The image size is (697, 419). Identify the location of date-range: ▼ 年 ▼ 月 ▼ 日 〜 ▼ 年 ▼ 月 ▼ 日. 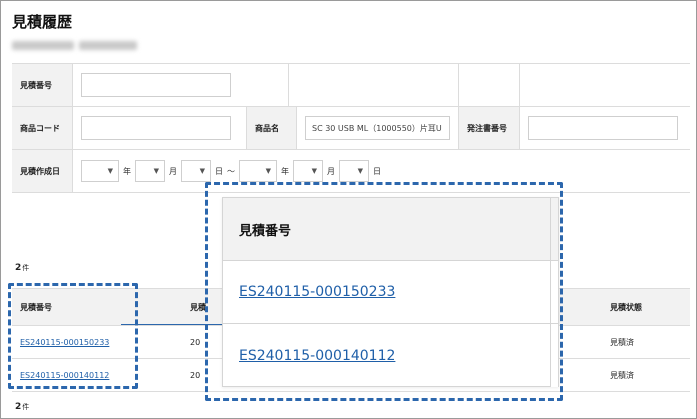
(231, 171).